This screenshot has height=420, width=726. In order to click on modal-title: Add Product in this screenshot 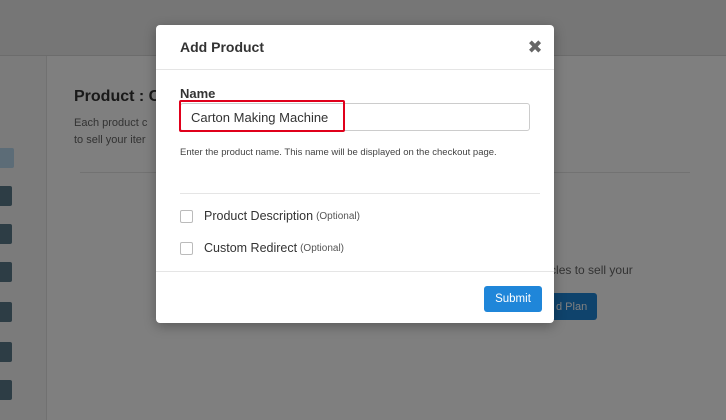, I will do `click(222, 47)`.